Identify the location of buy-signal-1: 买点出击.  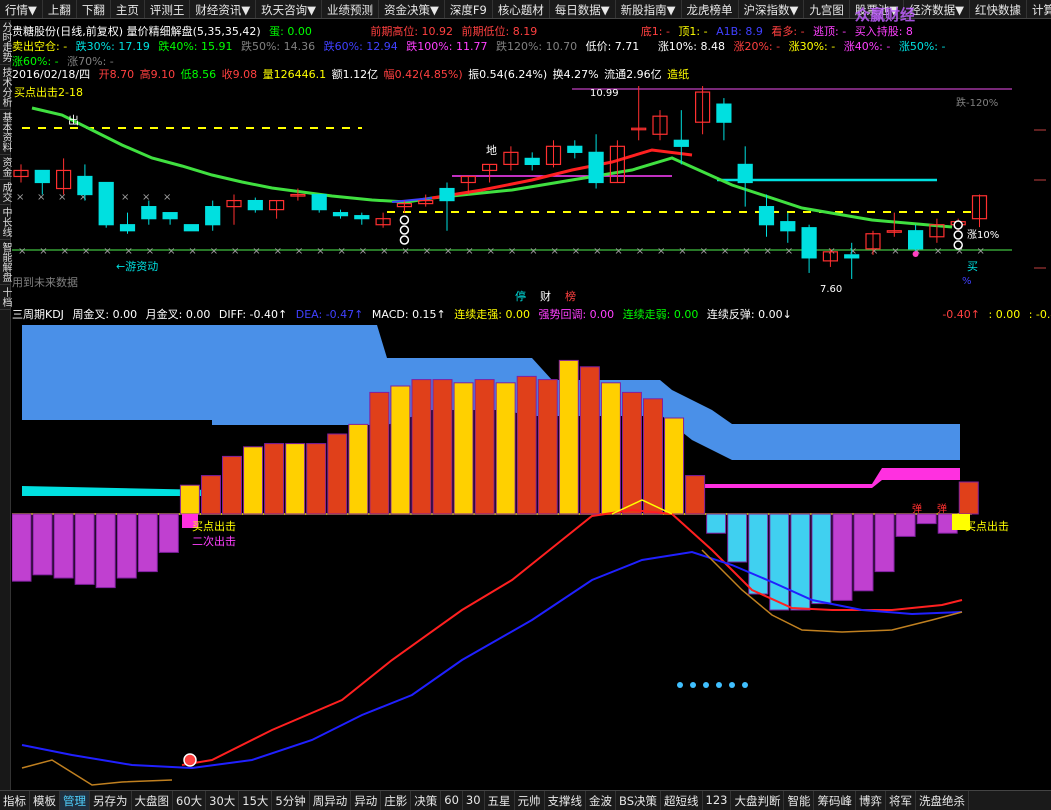
(214, 526).